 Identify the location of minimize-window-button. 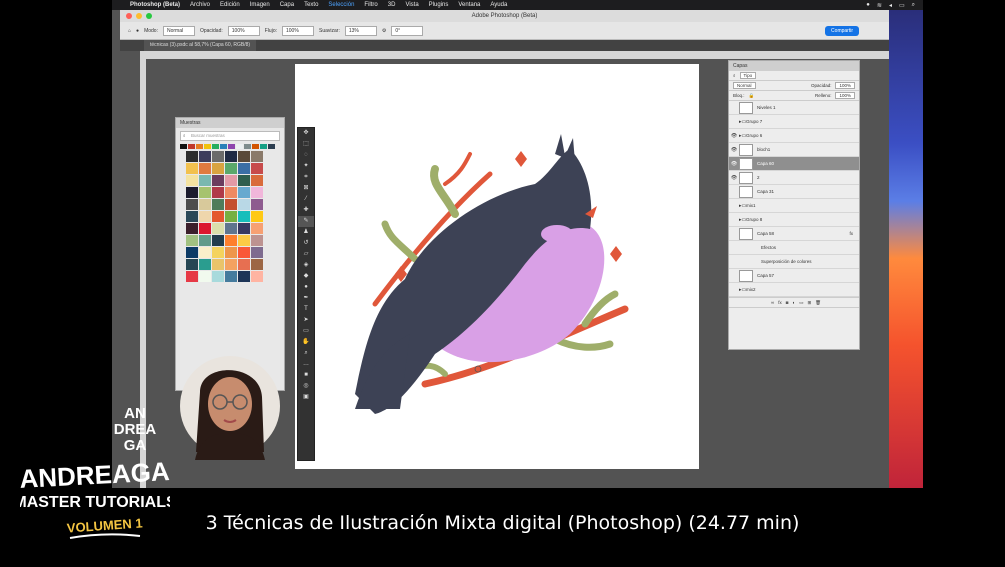
(139, 16).